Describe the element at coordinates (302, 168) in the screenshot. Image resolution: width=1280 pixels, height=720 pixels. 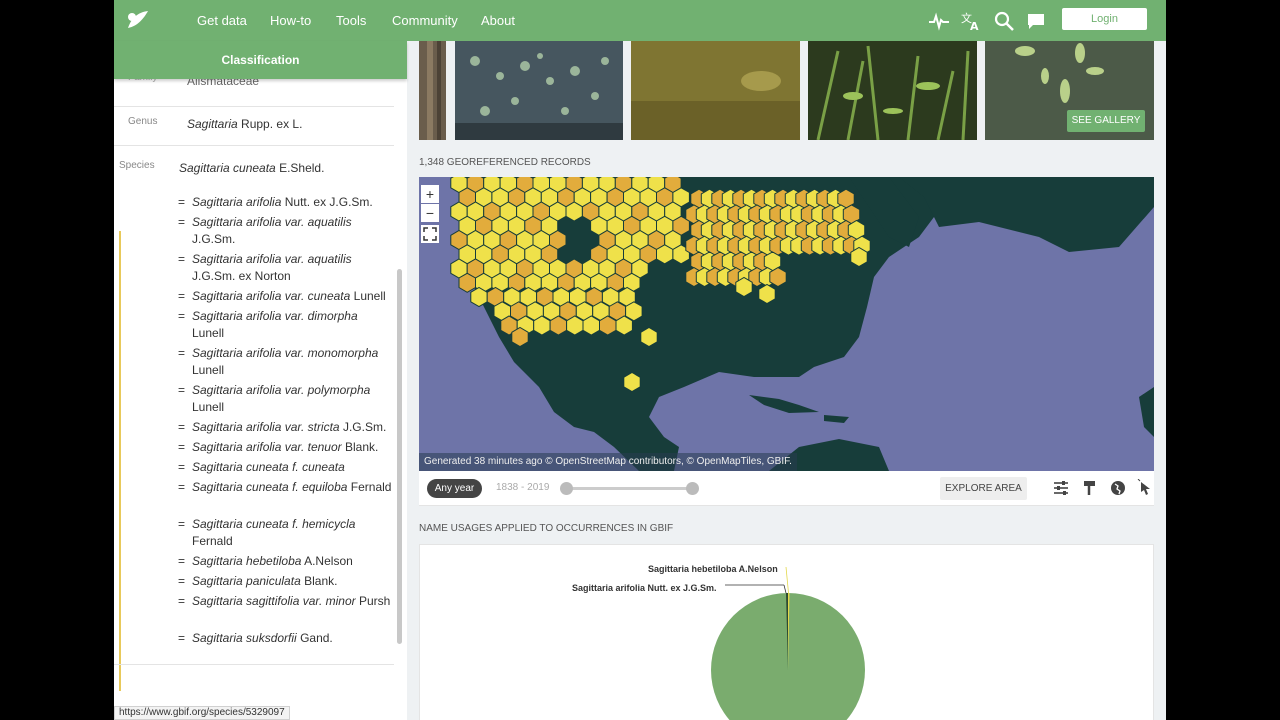
I see `species-author: E.Sheld.` at that location.